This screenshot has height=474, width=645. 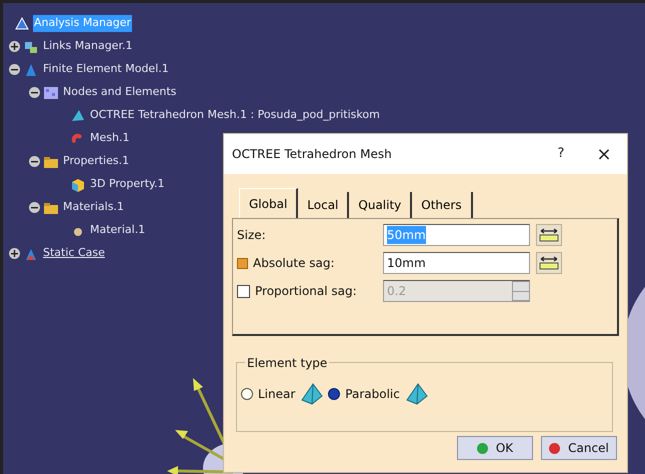 What do you see at coordinates (235, 115) in the screenshot?
I see `tree-item: OCTREE Tetrahedron Mesh.1 : Posuda_pod_pritiskom` at bounding box center [235, 115].